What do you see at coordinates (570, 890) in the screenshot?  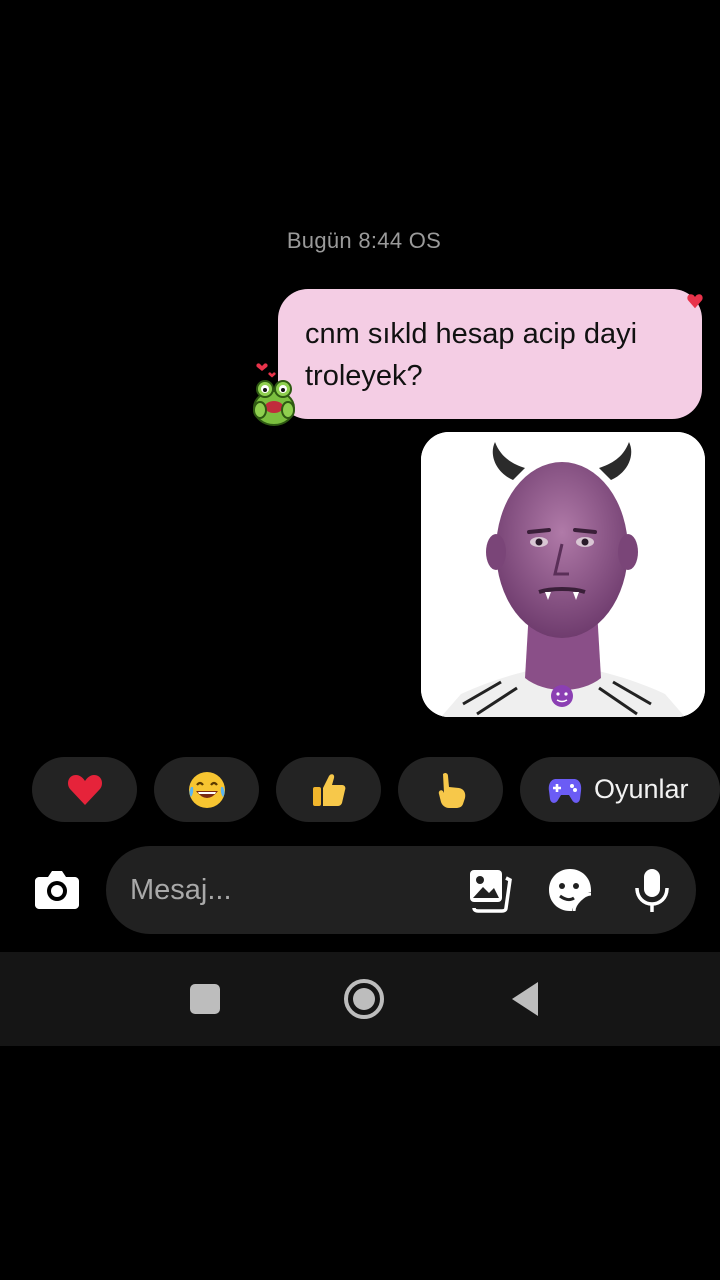 I see `sticker-icon` at bounding box center [570, 890].